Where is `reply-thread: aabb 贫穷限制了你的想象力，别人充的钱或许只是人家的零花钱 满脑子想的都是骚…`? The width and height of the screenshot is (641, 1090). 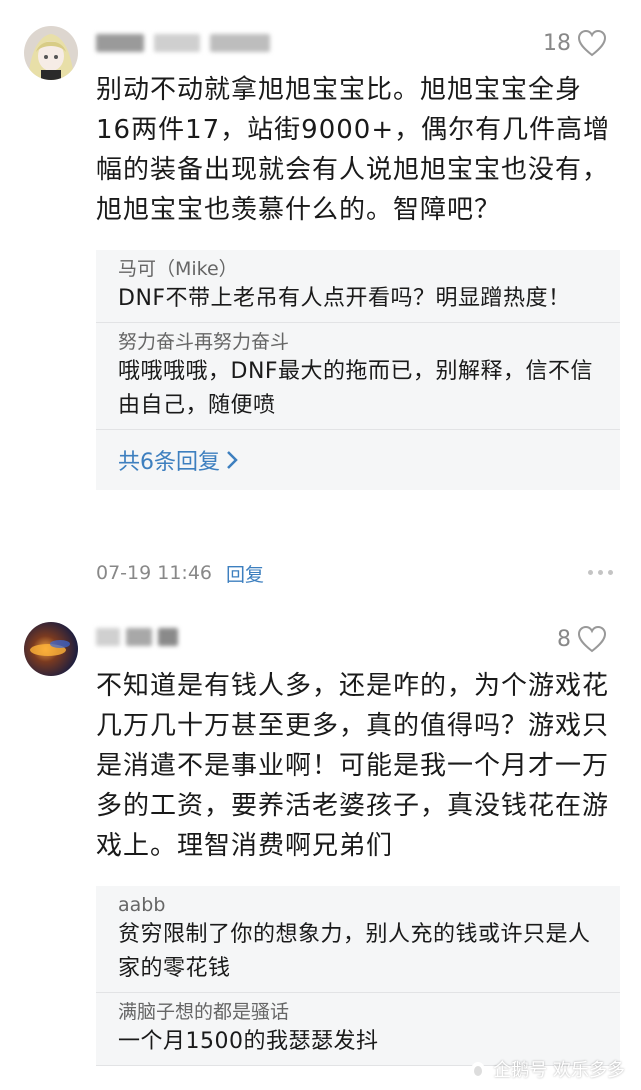 reply-thread: aabb 贫穷限制了你的想象力，别人充的钱或许只是人家的零花钱 满脑子想的都是骚… is located at coordinates (358, 976).